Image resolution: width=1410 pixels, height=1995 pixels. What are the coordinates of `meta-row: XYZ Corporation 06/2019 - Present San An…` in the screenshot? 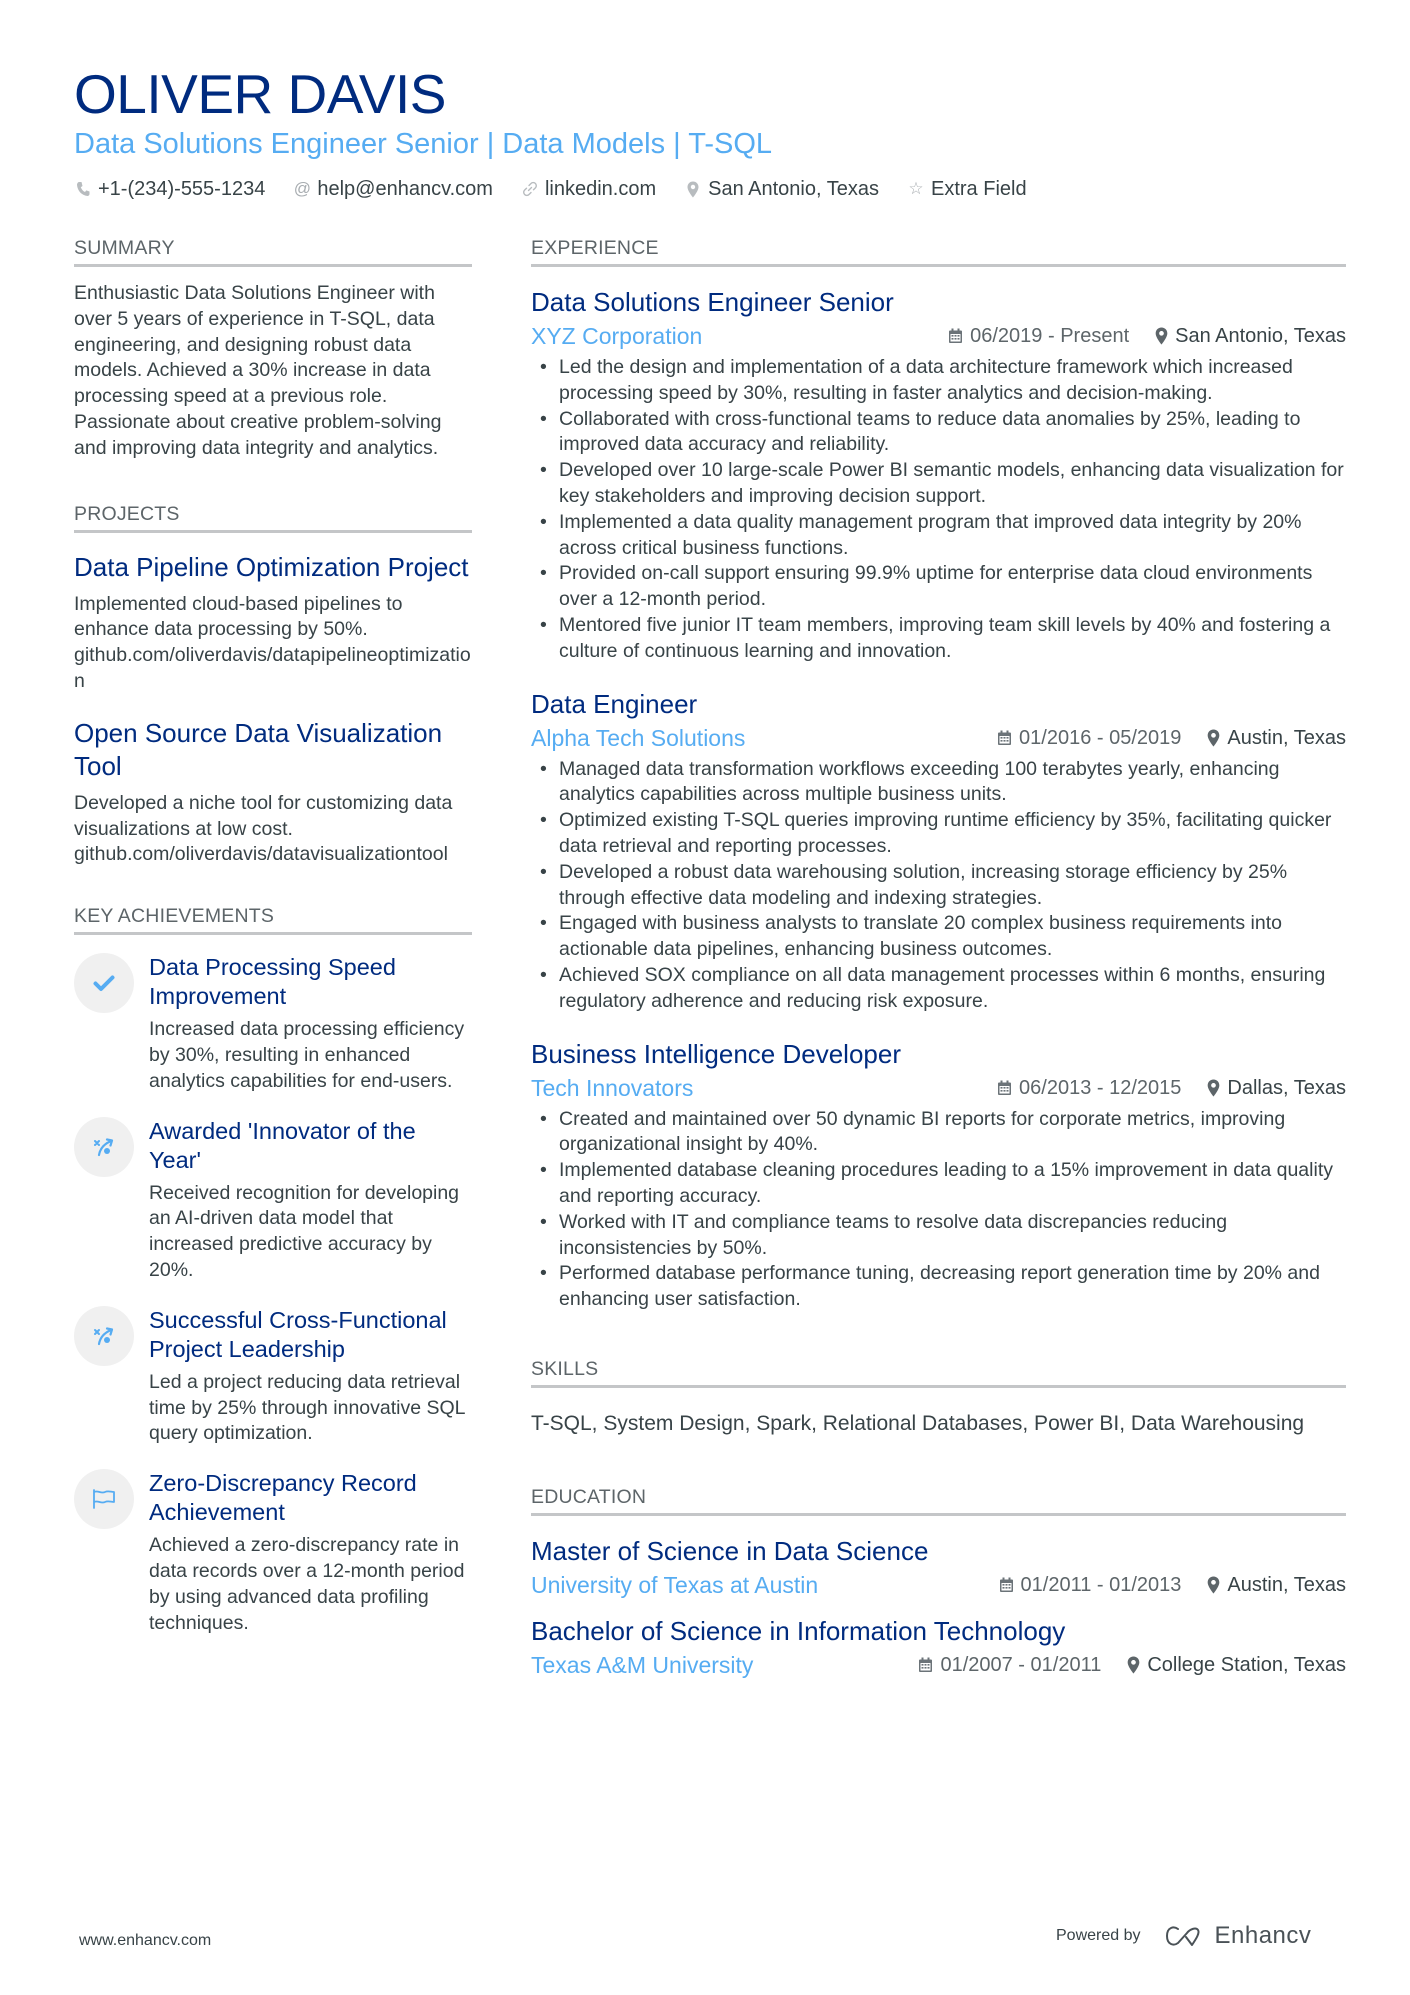 It's located at (938, 336).